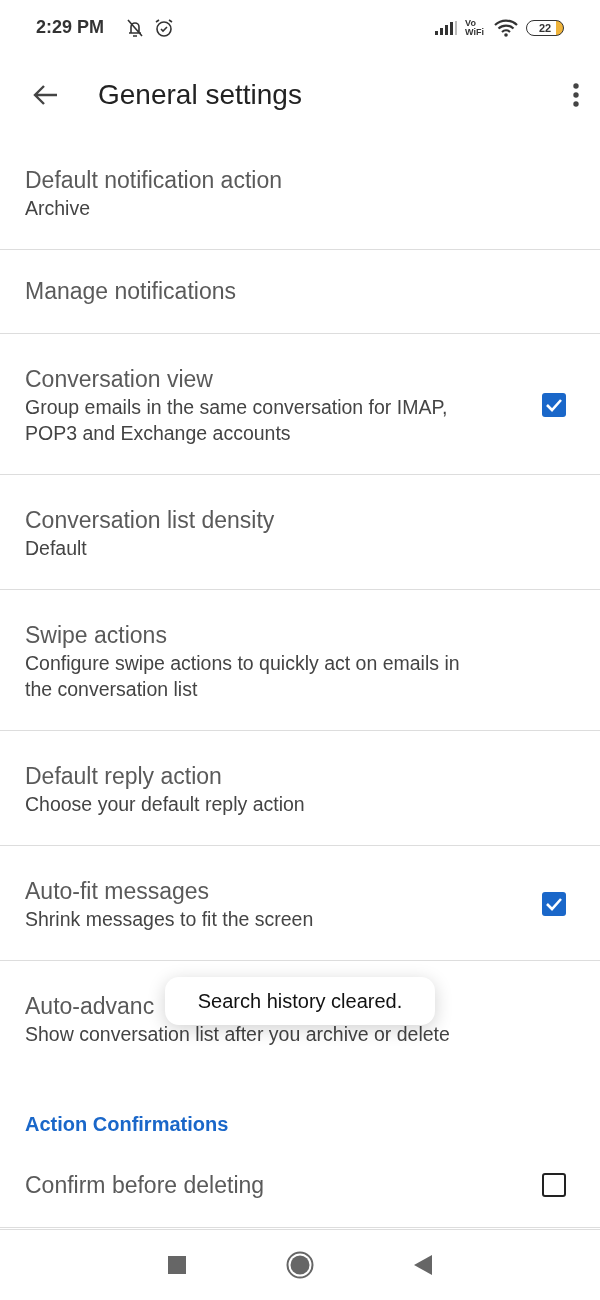 Image resolution: width=600 pixels, height=1300 pixels. Describe the element at coordinates (45, 95) in the screenshot. I see `back-arrow-icon` at that location.